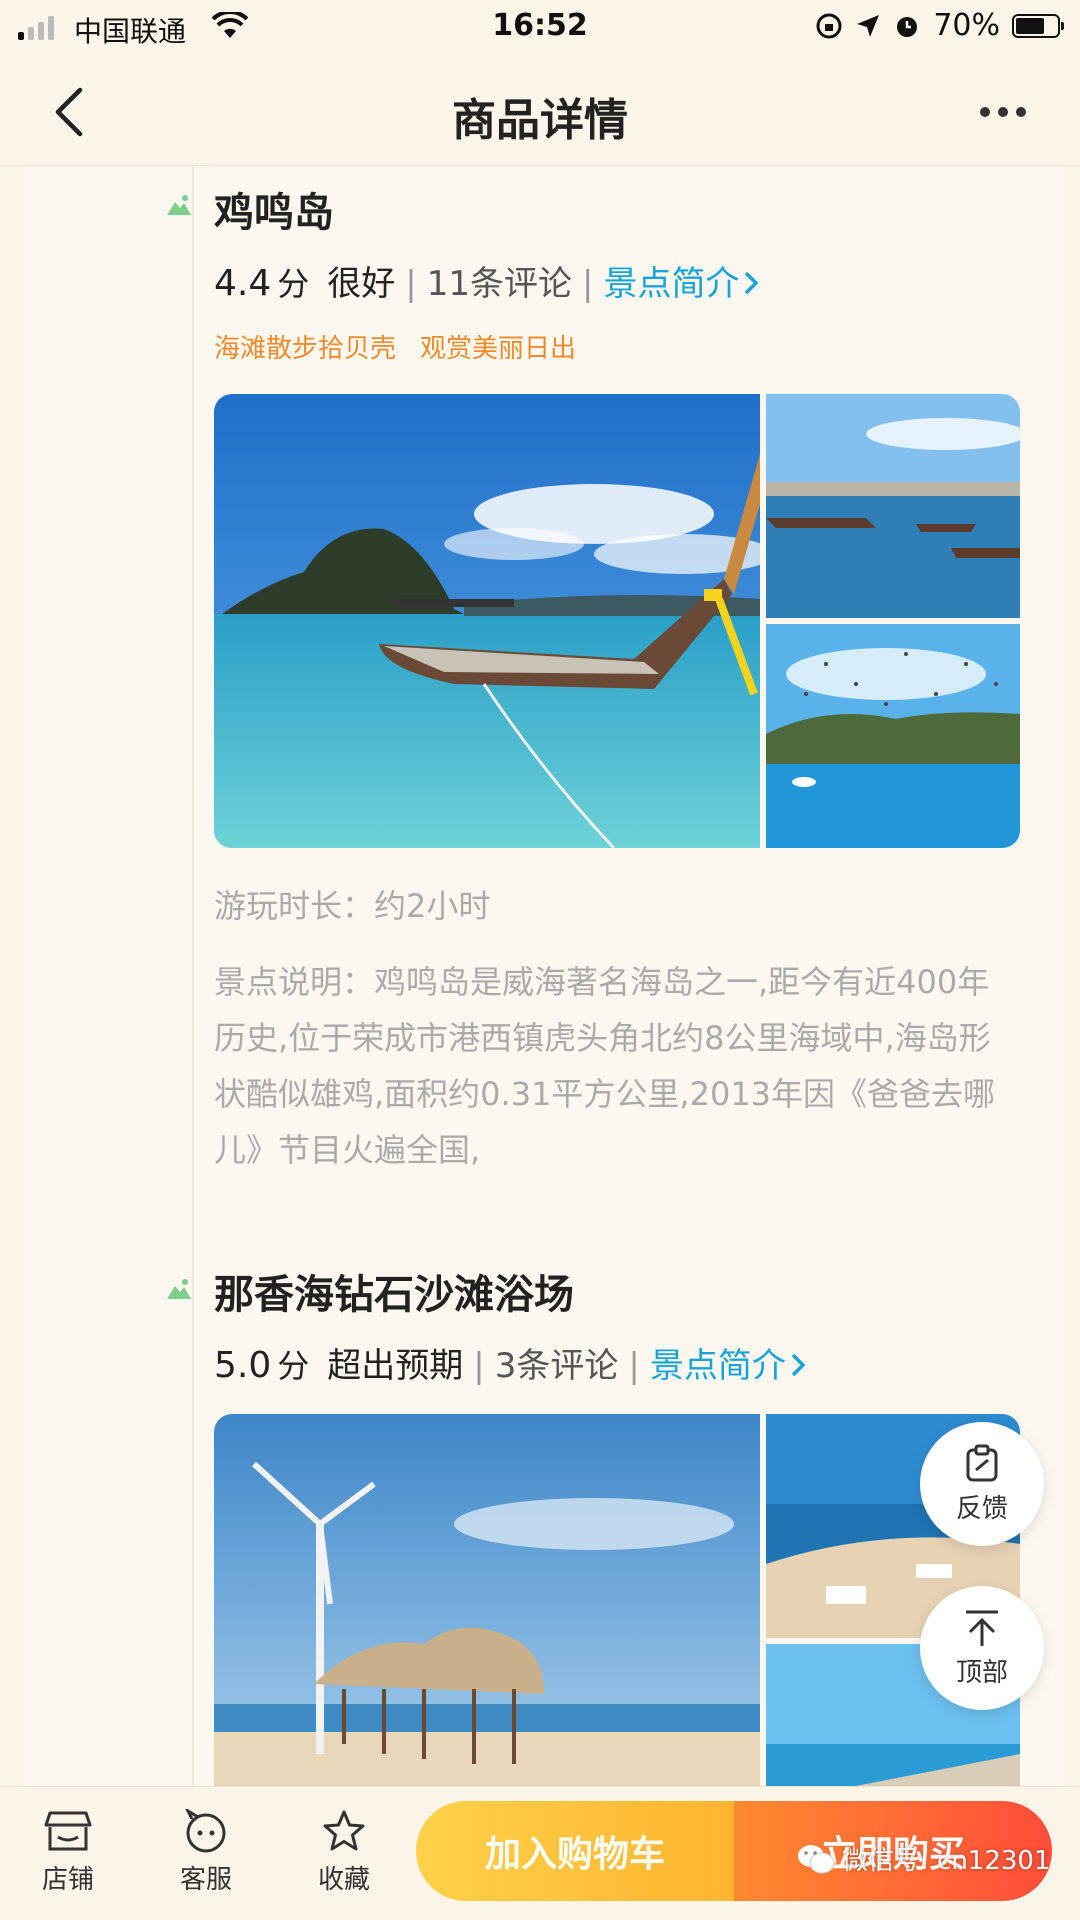 Image resolution: width=1080 pixels, height=1920 pixels. I want to click on status-right: 70%, so click(939, 25).